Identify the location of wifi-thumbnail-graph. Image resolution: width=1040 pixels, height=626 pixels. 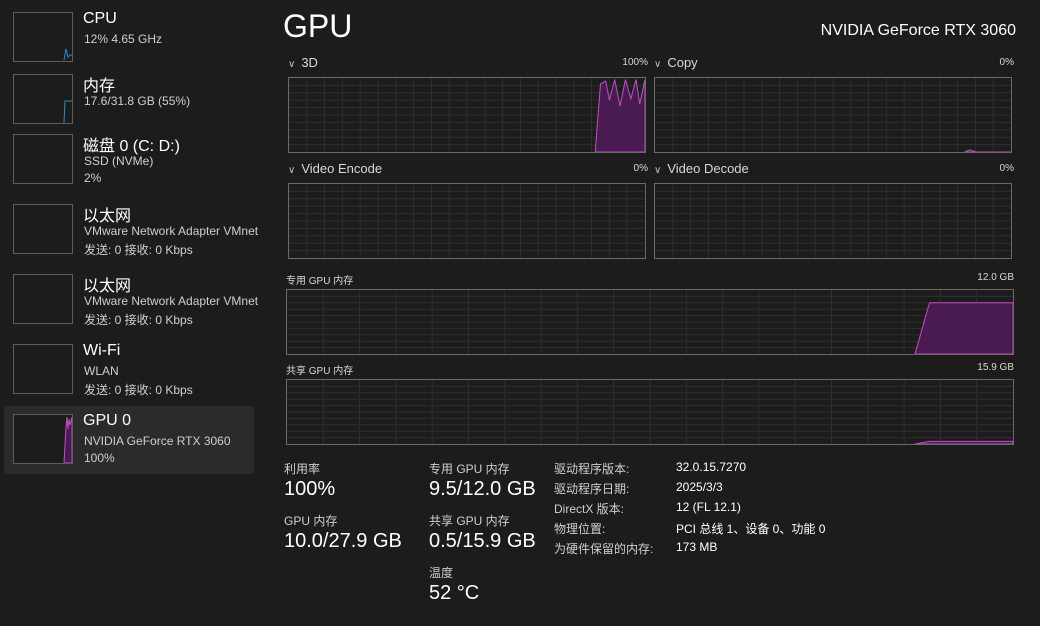
(43, 369).